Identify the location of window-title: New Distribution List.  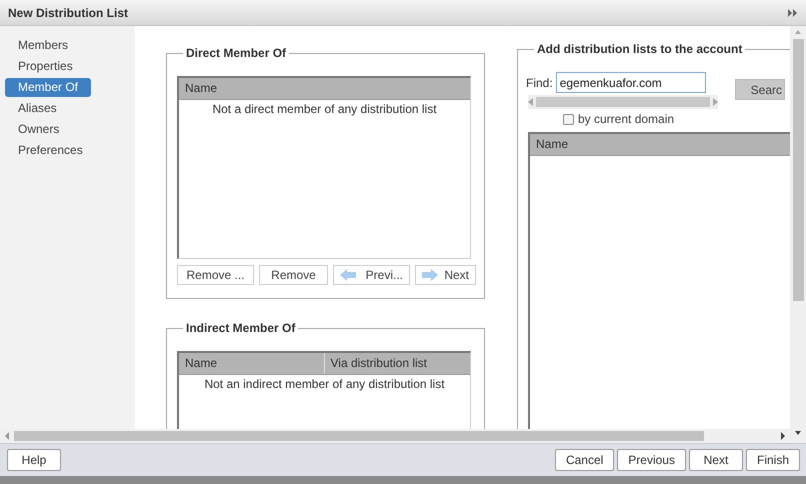
(68, 13).